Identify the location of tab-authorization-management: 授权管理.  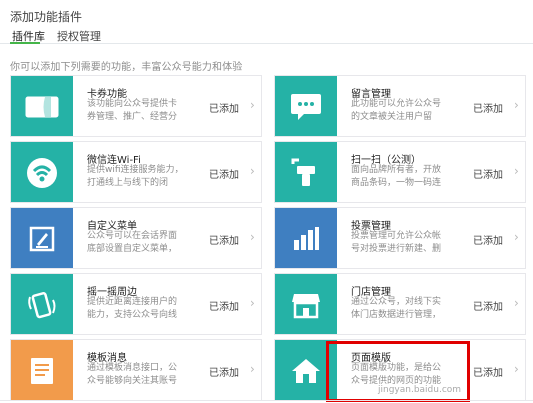
(79, 36).